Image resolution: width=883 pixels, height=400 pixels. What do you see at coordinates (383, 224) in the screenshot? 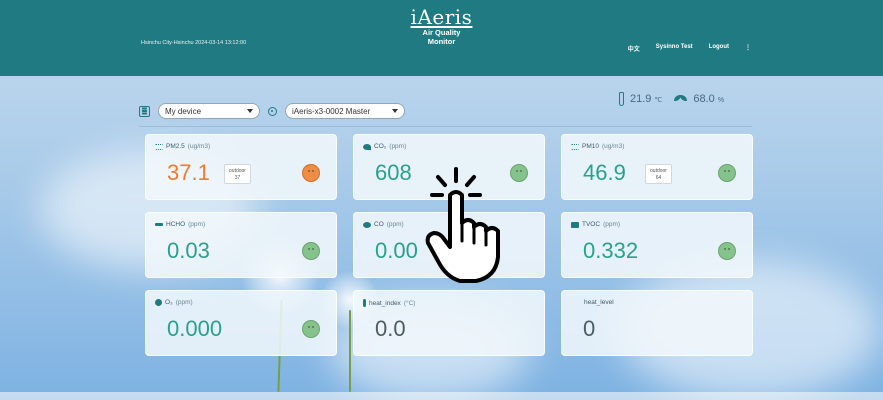
I see `card-label: CO (ppm)` at bounding box center [383, 224].